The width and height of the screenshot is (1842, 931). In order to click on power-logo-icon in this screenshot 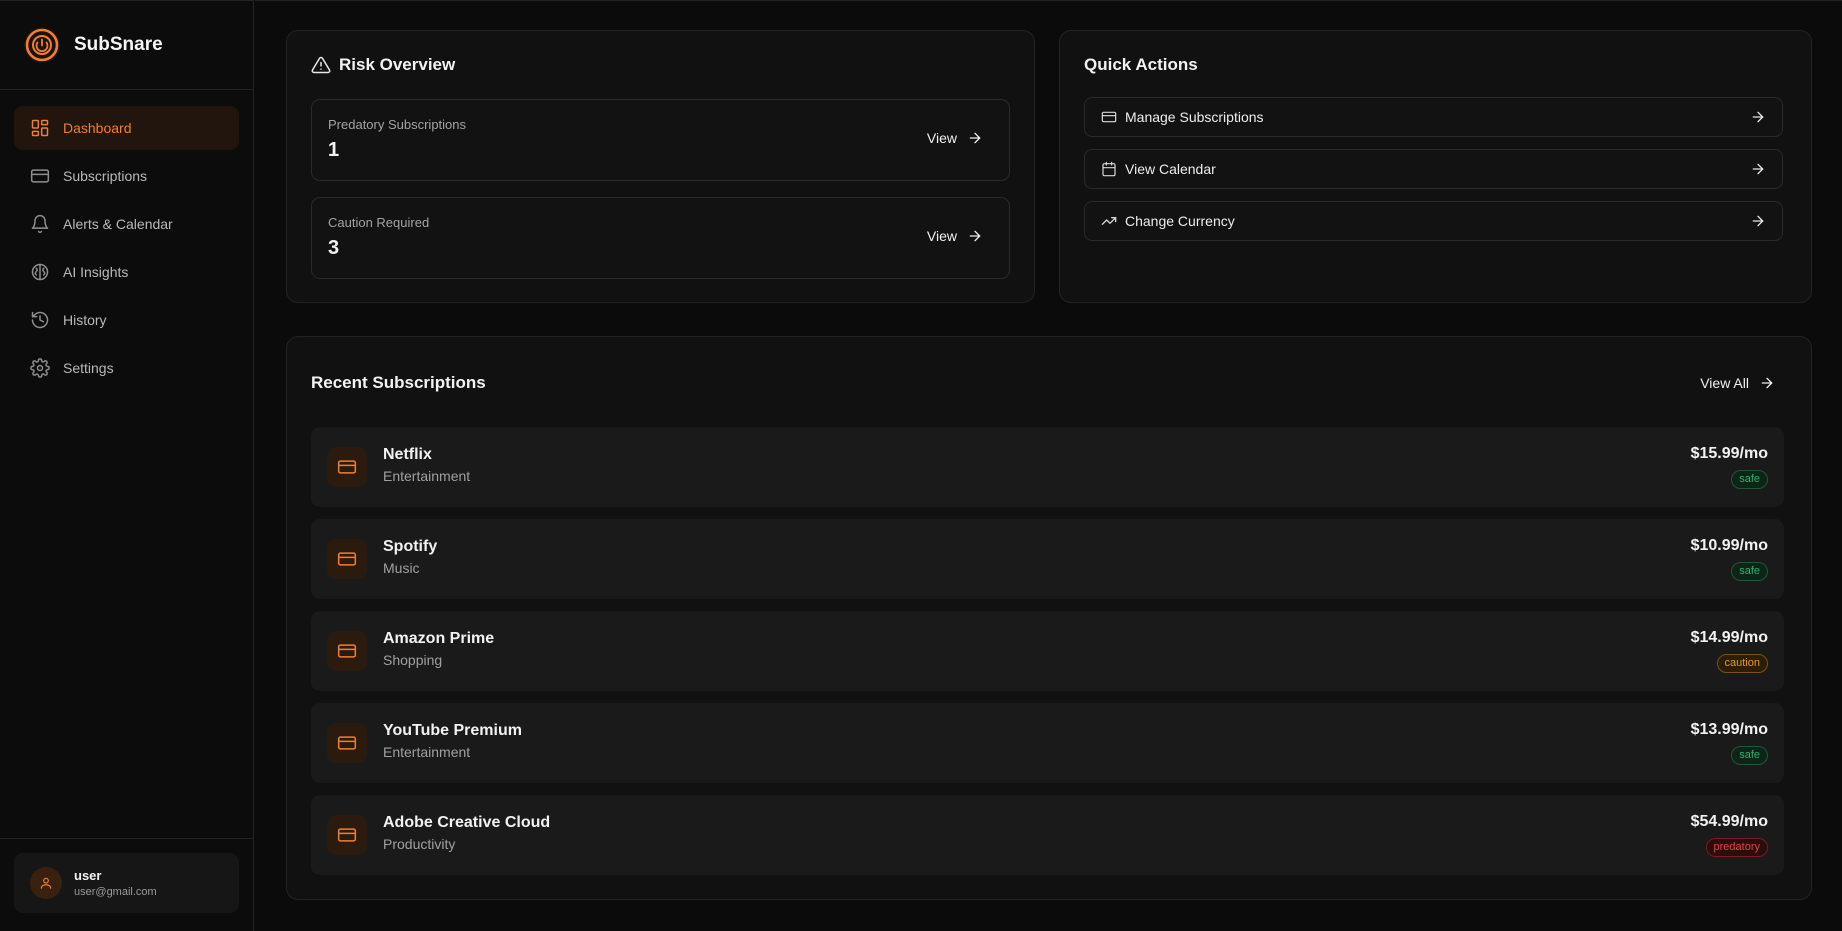, I will do `click(42, 45)`.